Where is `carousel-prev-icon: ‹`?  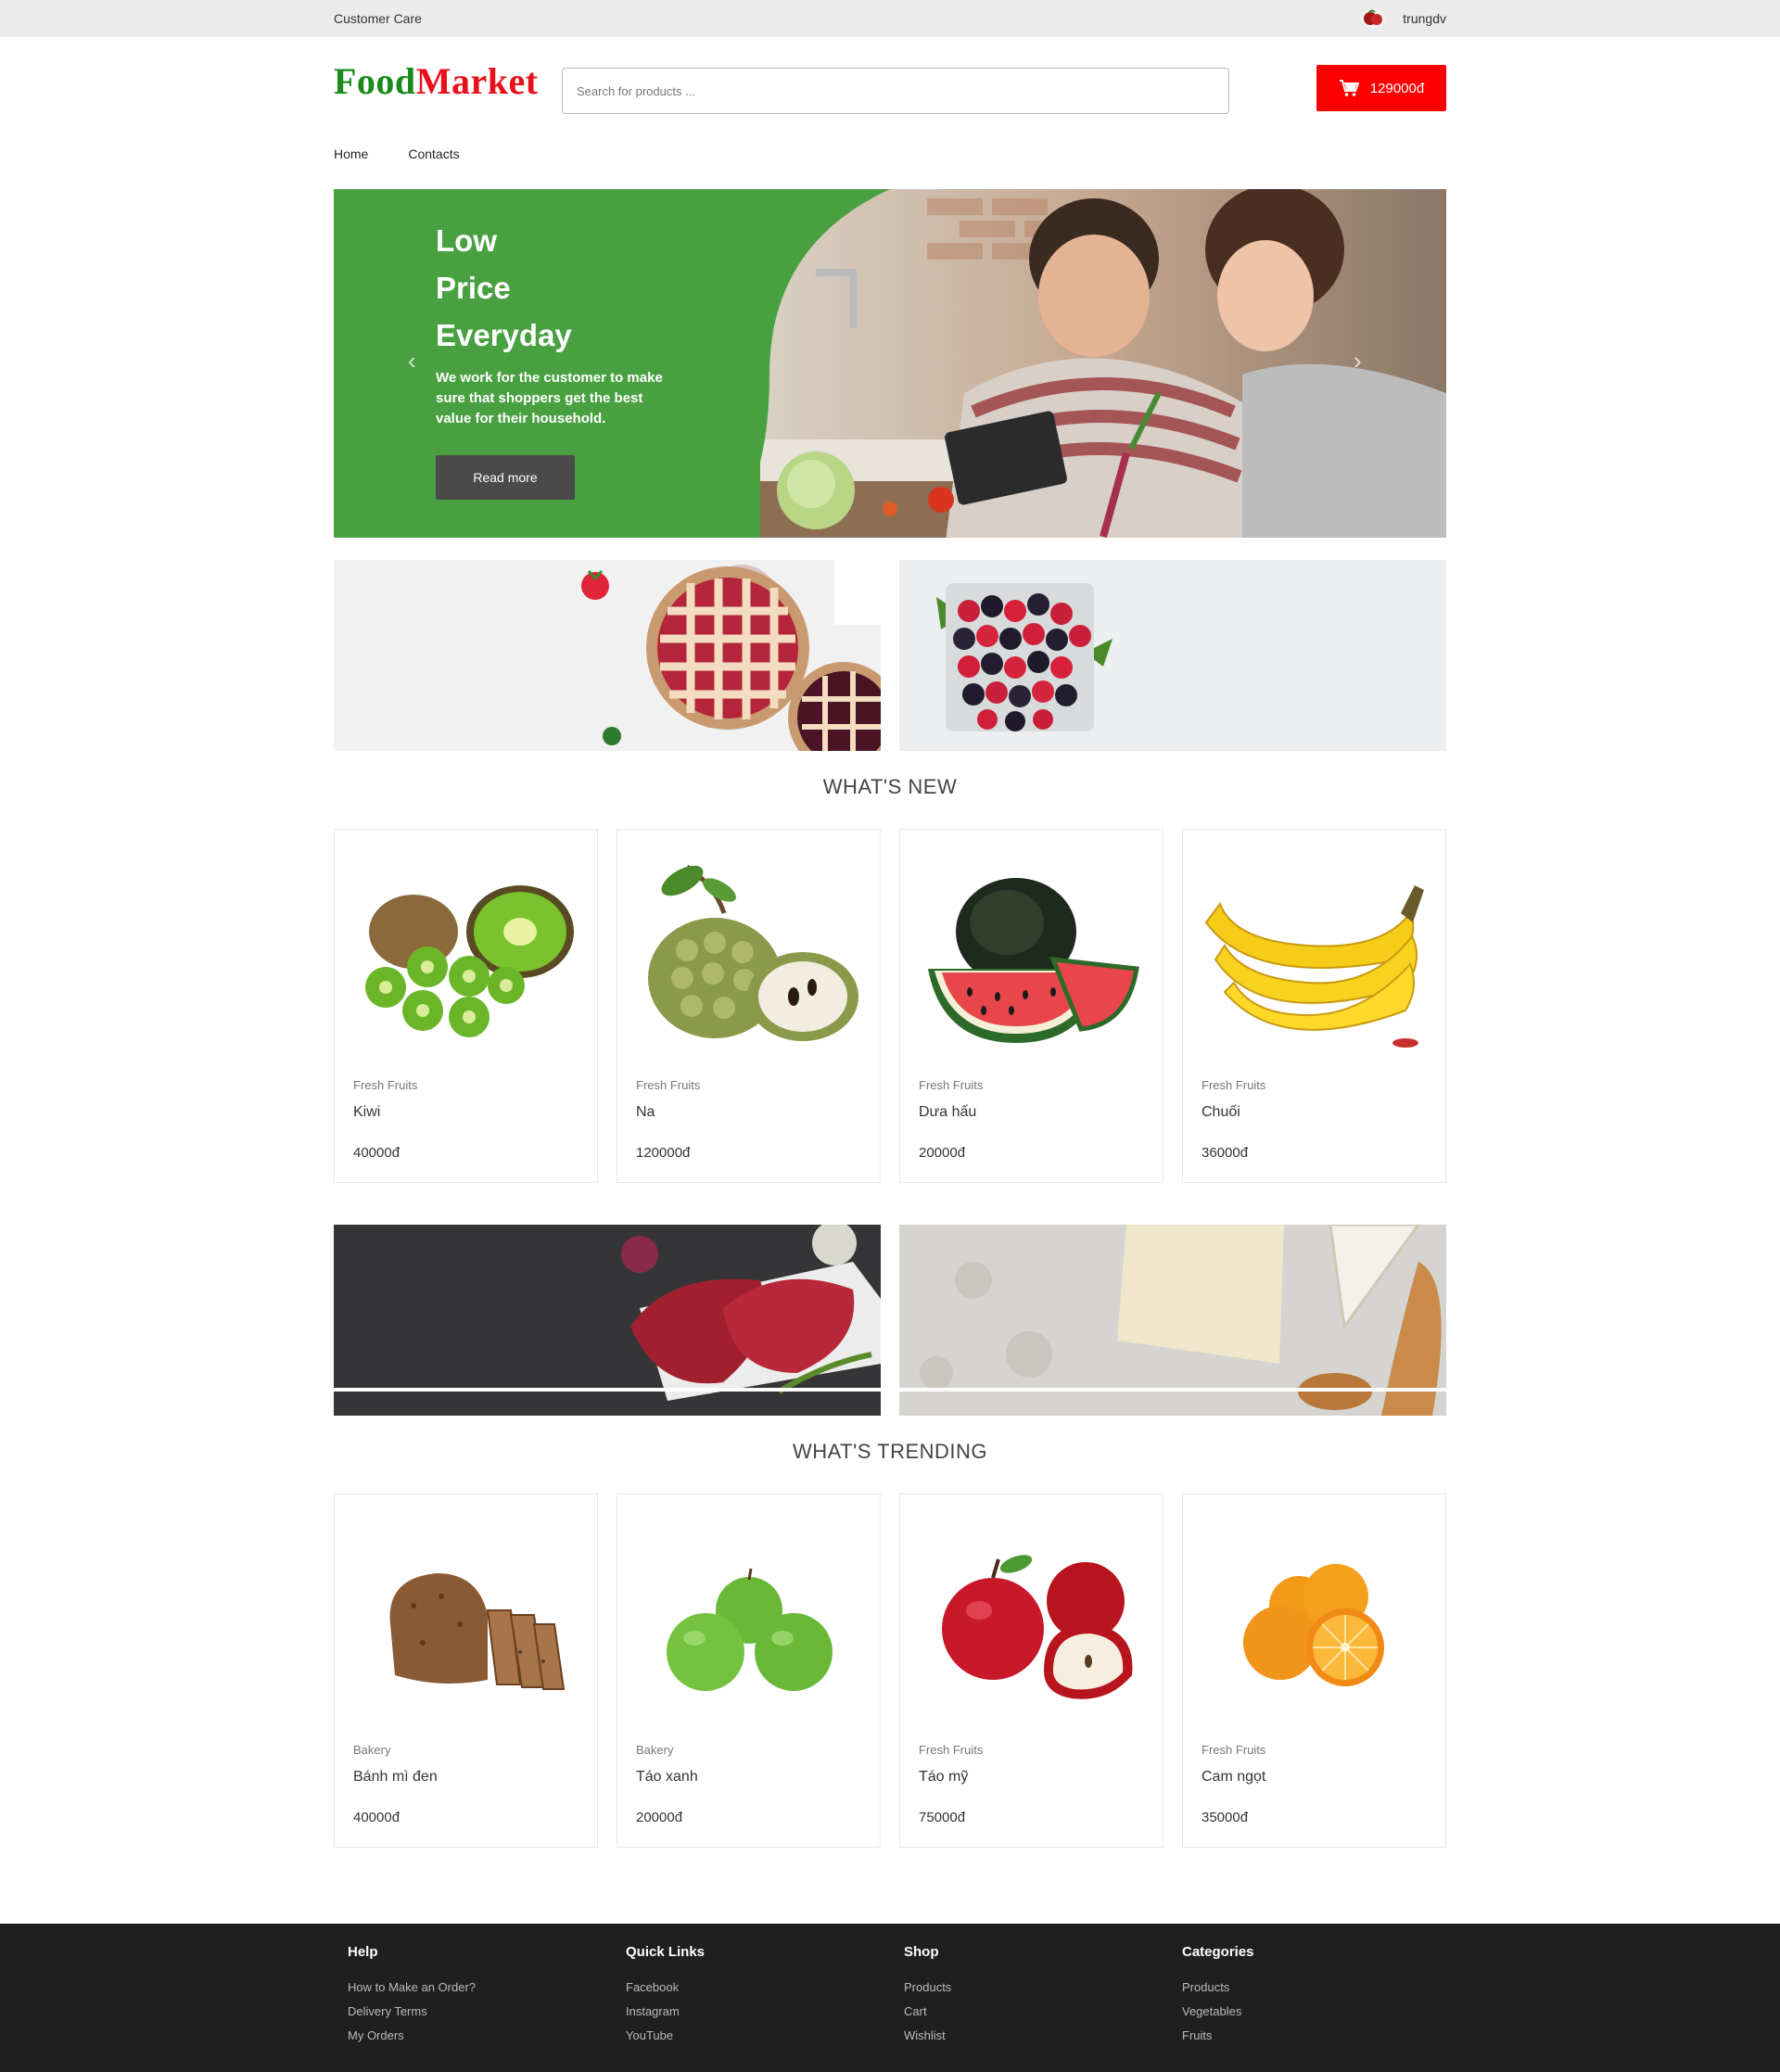
carousel-prev-icon: ‹ is located at coordinates (412, 361).